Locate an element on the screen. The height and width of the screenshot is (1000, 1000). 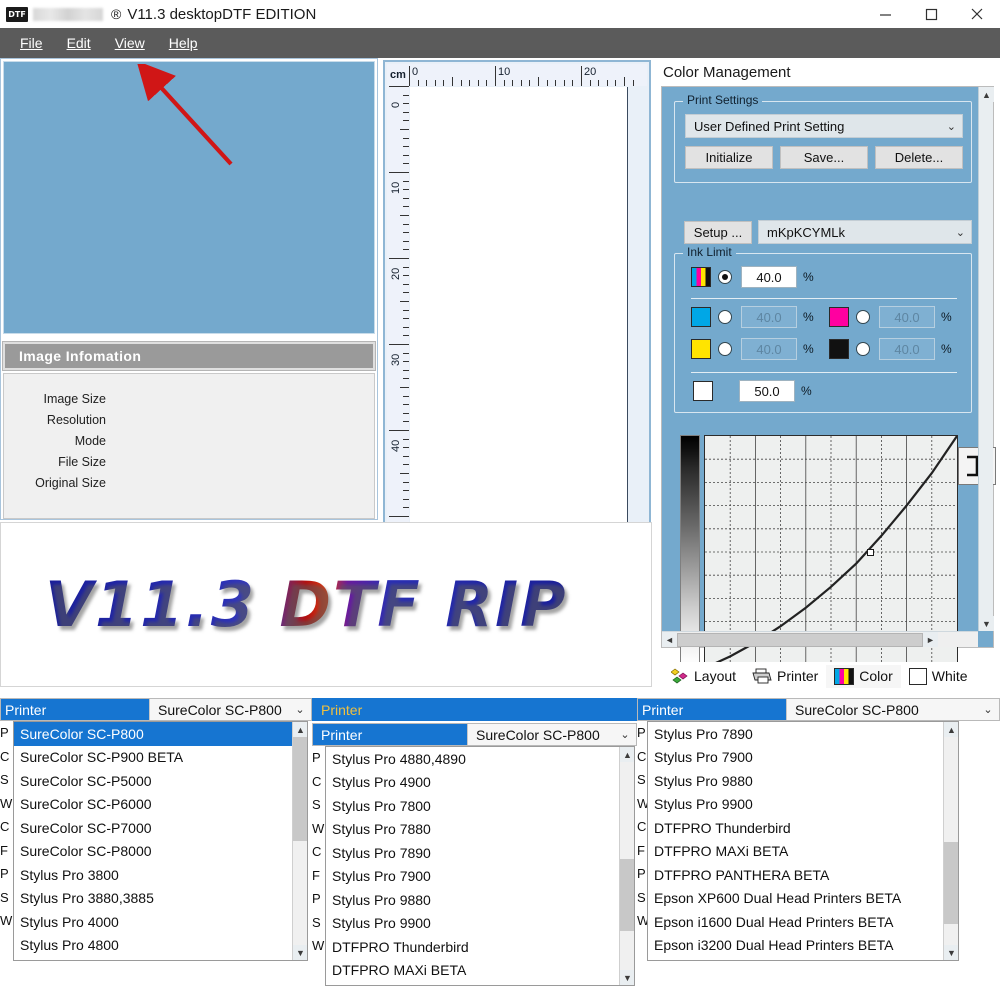
info-label-original-size: Original Size is located at coordinates (70, 483).